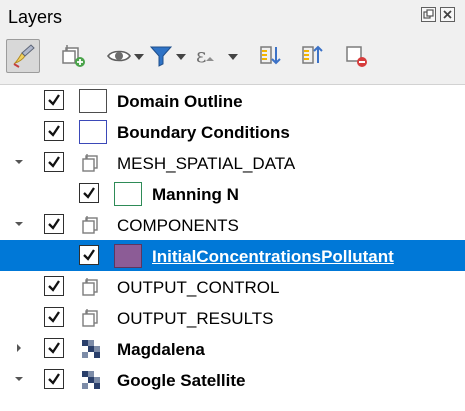  Describe the element at coordinates (195, 318) in the screenshot. I see `tree-item-label: OUTPUT_RESULTS` at that location.